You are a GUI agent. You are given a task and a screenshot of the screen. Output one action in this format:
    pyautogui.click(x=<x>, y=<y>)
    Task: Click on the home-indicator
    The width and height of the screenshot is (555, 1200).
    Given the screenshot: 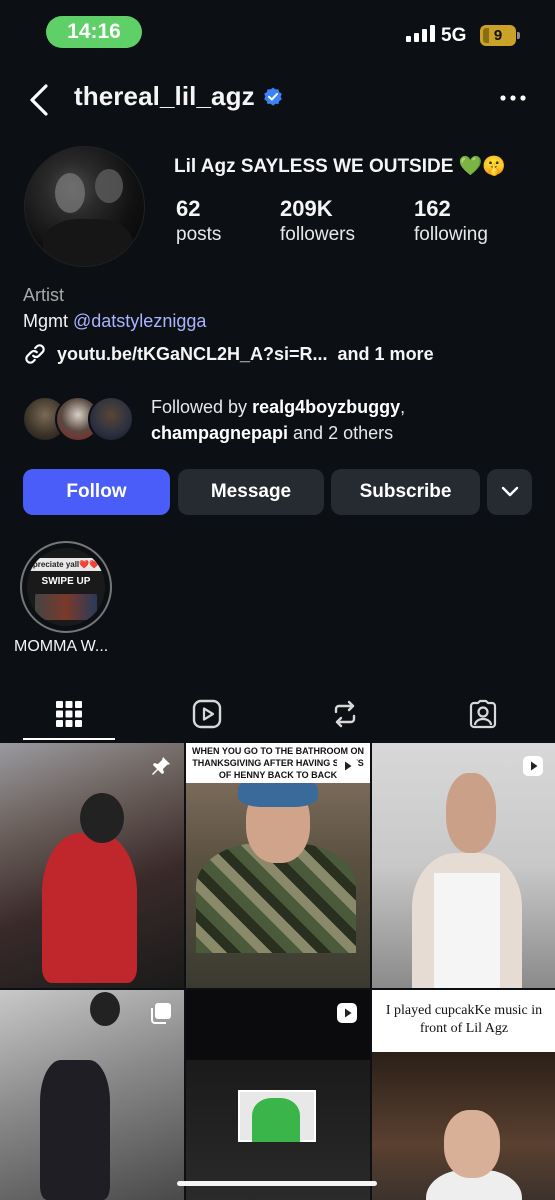 What is the action you would take?
    pyautogui.click(x=277, y=1183)
    